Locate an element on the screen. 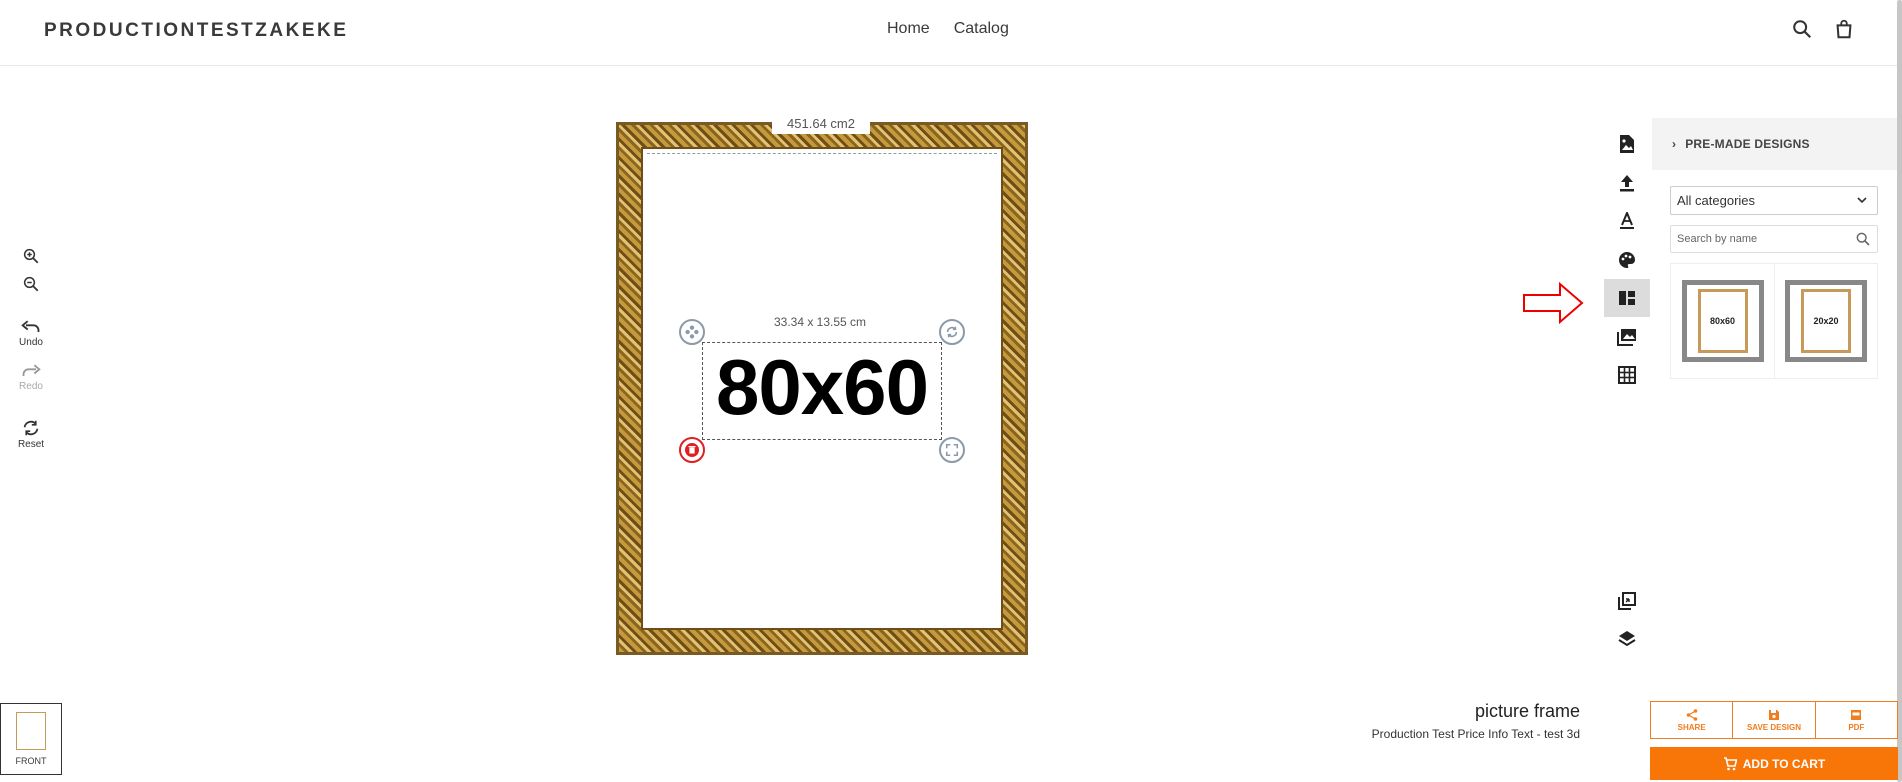 This screenshot has height=782, width=1902. pdf-button: PDF is located at coordinates (1855, 720).